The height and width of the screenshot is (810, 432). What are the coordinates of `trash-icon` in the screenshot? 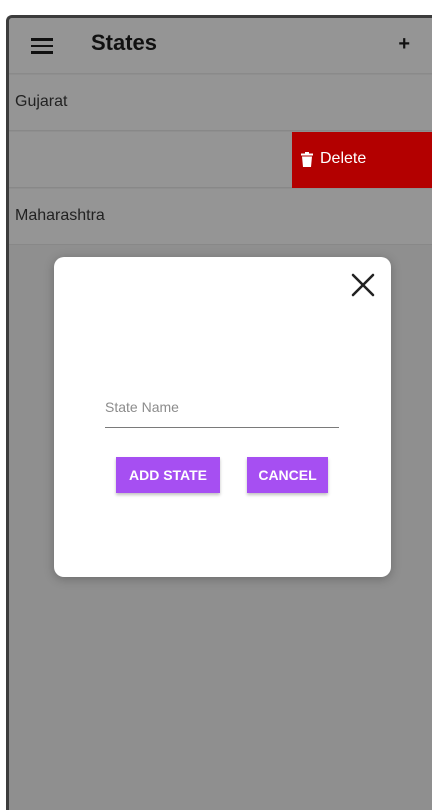 It's located at (307, 159).